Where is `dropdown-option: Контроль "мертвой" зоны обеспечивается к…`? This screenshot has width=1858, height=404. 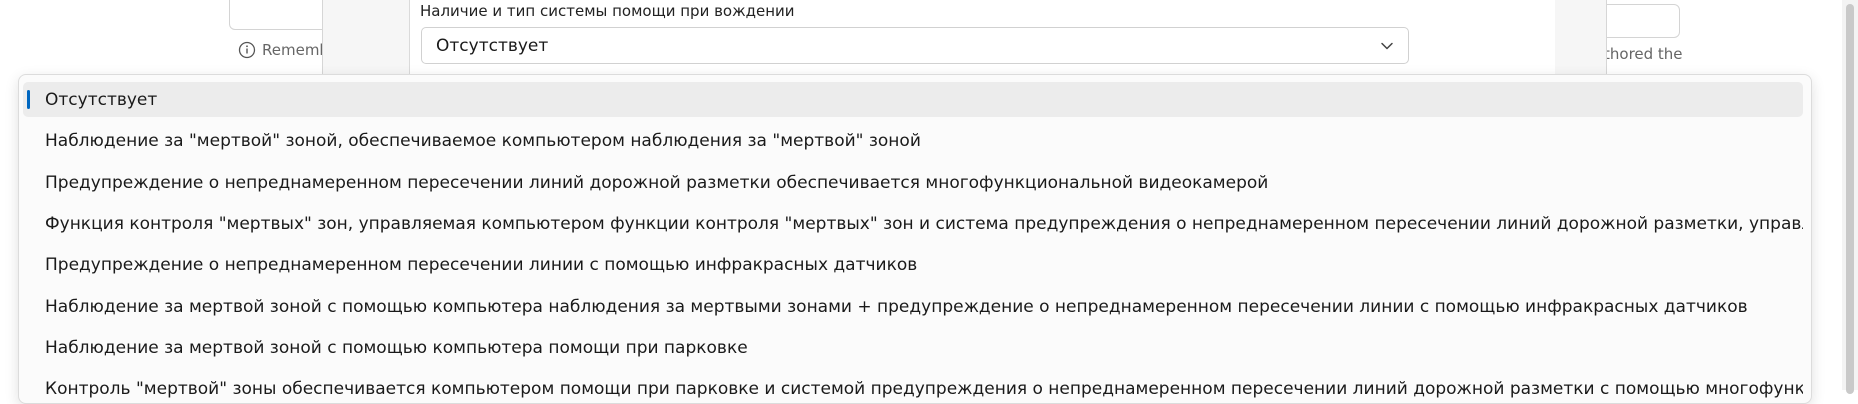
dropdown-option: Контроль "мертвой" зоны обеспечивается к… is located at coordinates (913, 387).